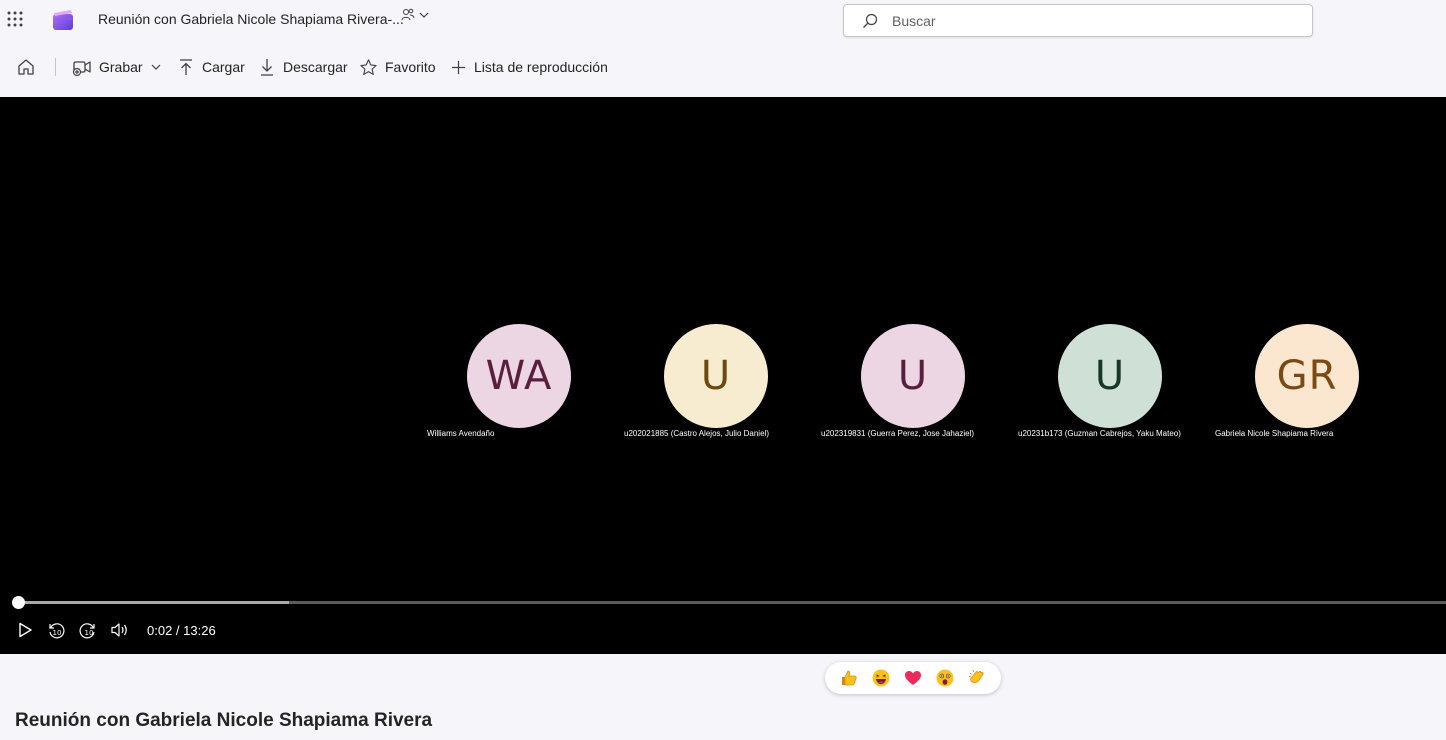 Image resolution: width=1446 pixels, height=740 pixels. I want to click on toolbar-divider, so click(55, 67).